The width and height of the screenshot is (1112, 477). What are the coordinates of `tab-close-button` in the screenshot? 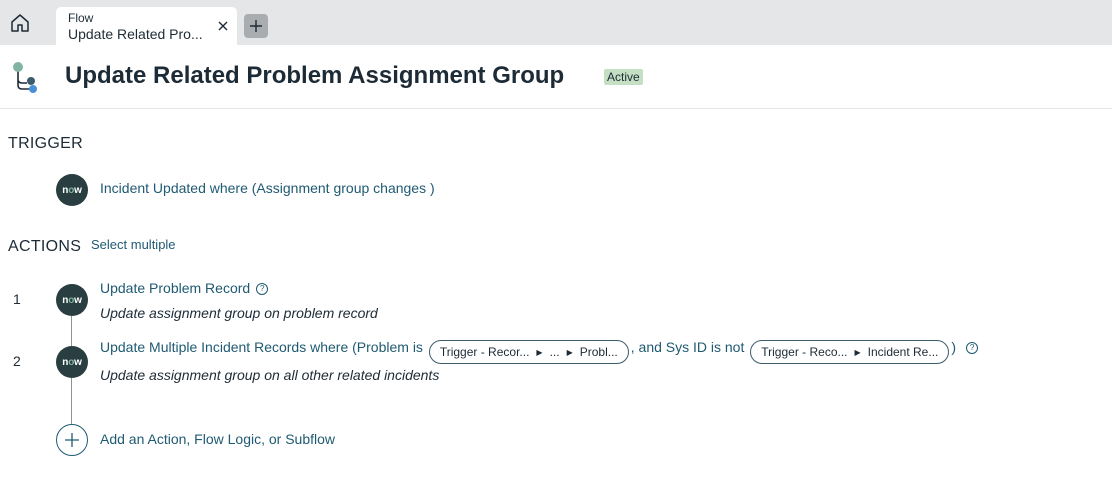 It's located at (223, 26).